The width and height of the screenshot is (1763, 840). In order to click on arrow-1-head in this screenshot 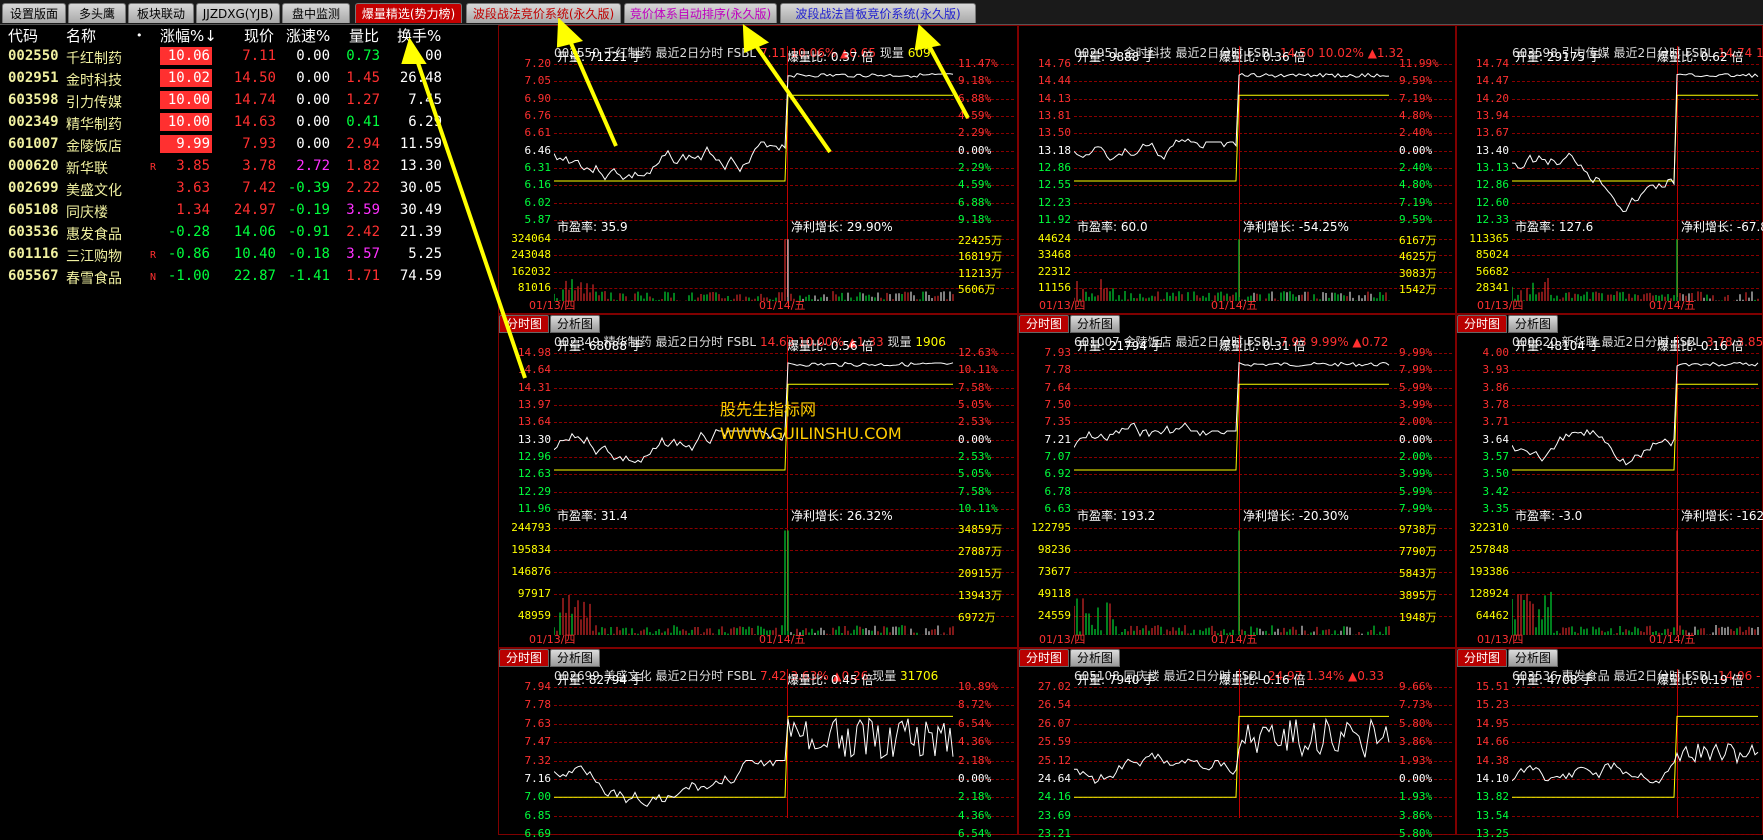, I will do `click(570, 32)`.